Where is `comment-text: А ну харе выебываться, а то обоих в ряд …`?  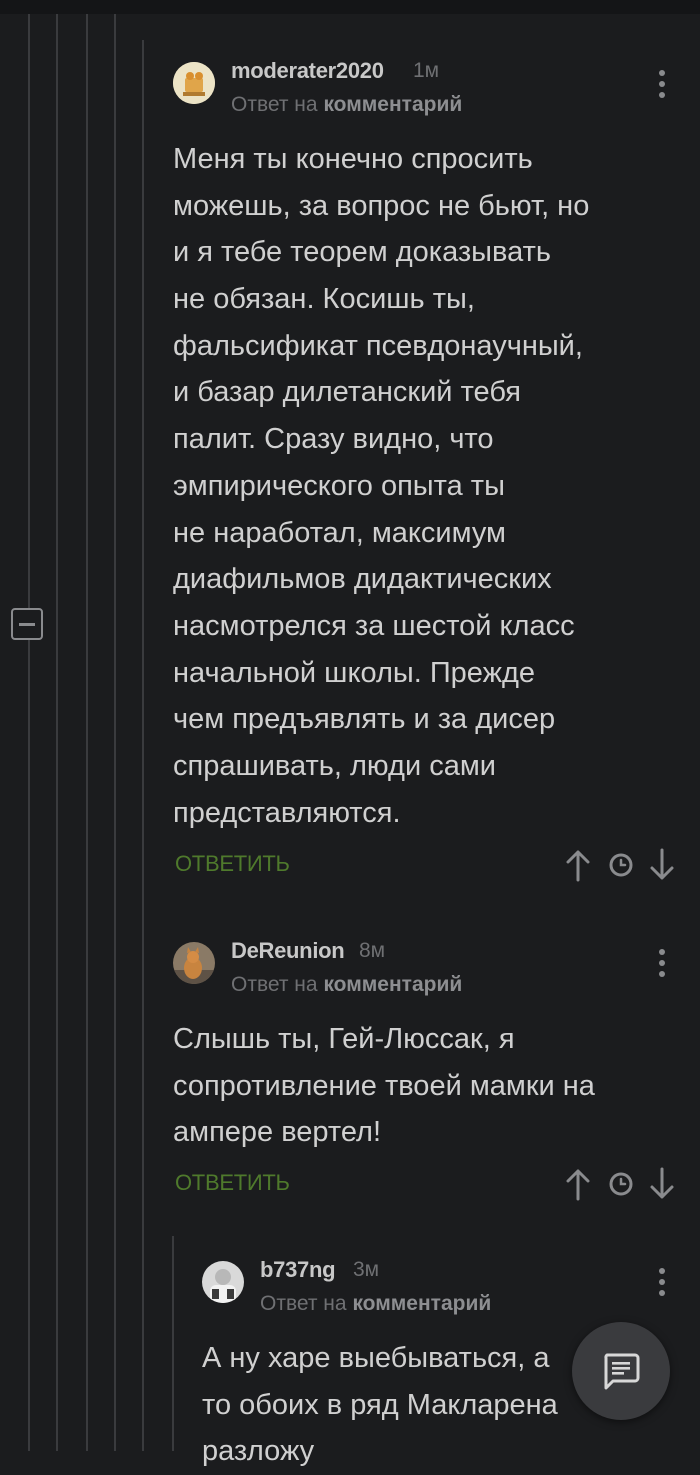 comment-text: А ну харе выебываться, а то обоих в ряд … is located at coordinates (380, 1405).